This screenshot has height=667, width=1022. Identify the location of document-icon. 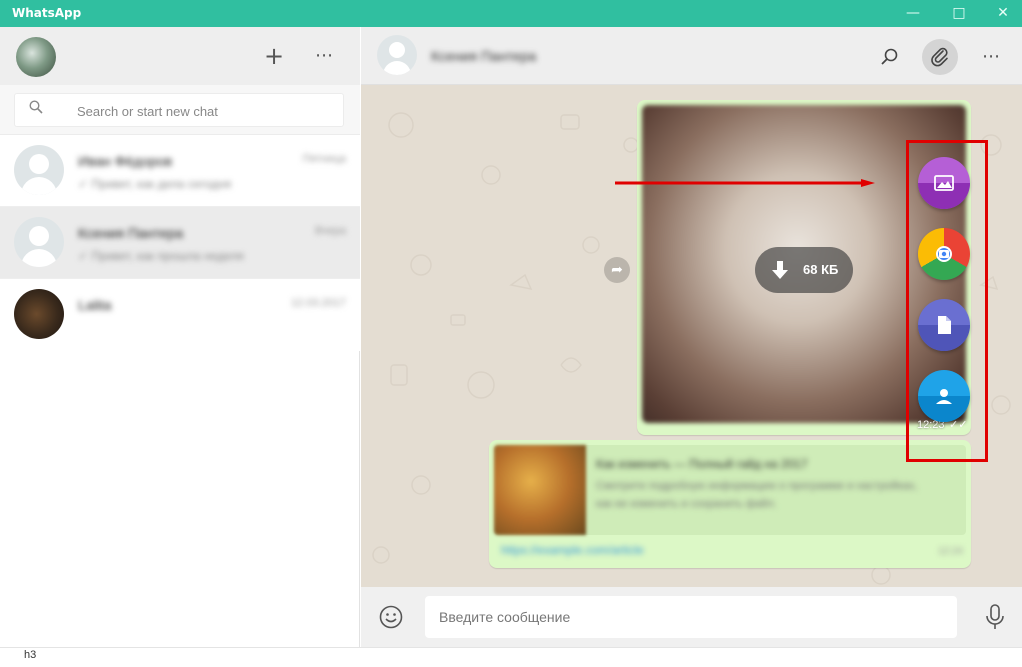
(944, 325).